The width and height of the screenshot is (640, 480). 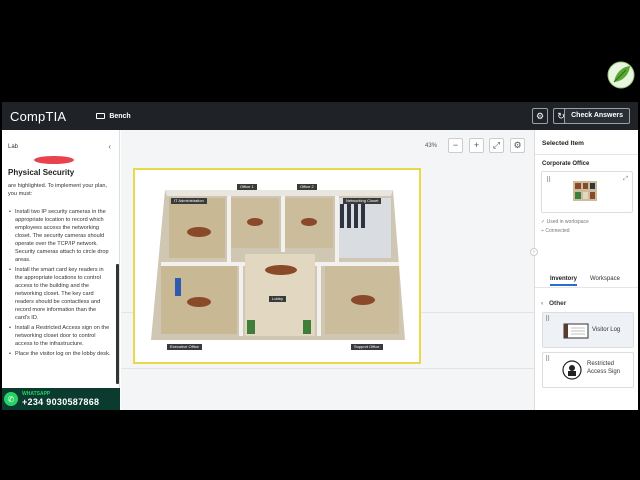 What do you see at coordinates (189, 201) in the screenshot?
I see `room-label-it-admin: IT Administration` at bounding box center [189, 201].